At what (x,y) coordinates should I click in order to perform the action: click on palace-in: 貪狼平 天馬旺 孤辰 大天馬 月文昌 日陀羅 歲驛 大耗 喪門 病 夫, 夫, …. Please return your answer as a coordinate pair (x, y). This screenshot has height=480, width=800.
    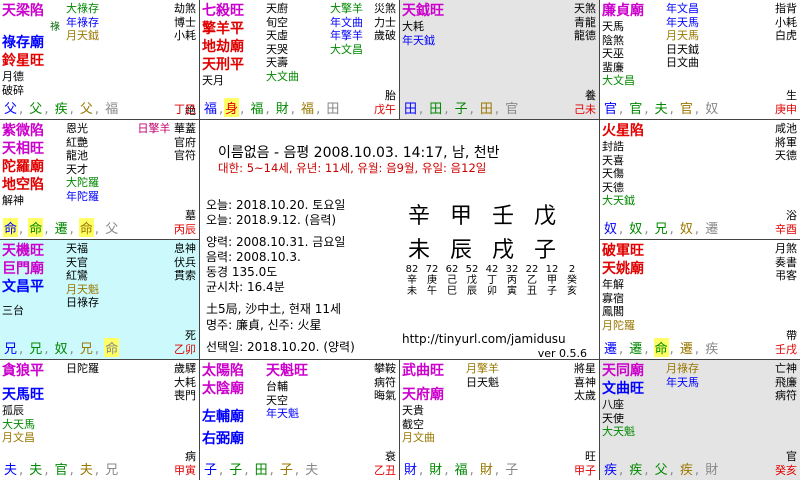
    Looking at the image, I should click on (100, 420).